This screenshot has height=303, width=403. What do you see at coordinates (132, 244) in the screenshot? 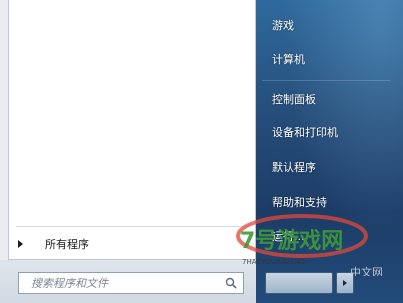
I see `all-programs-button: 所有程序` at bounding box center [132, 244].